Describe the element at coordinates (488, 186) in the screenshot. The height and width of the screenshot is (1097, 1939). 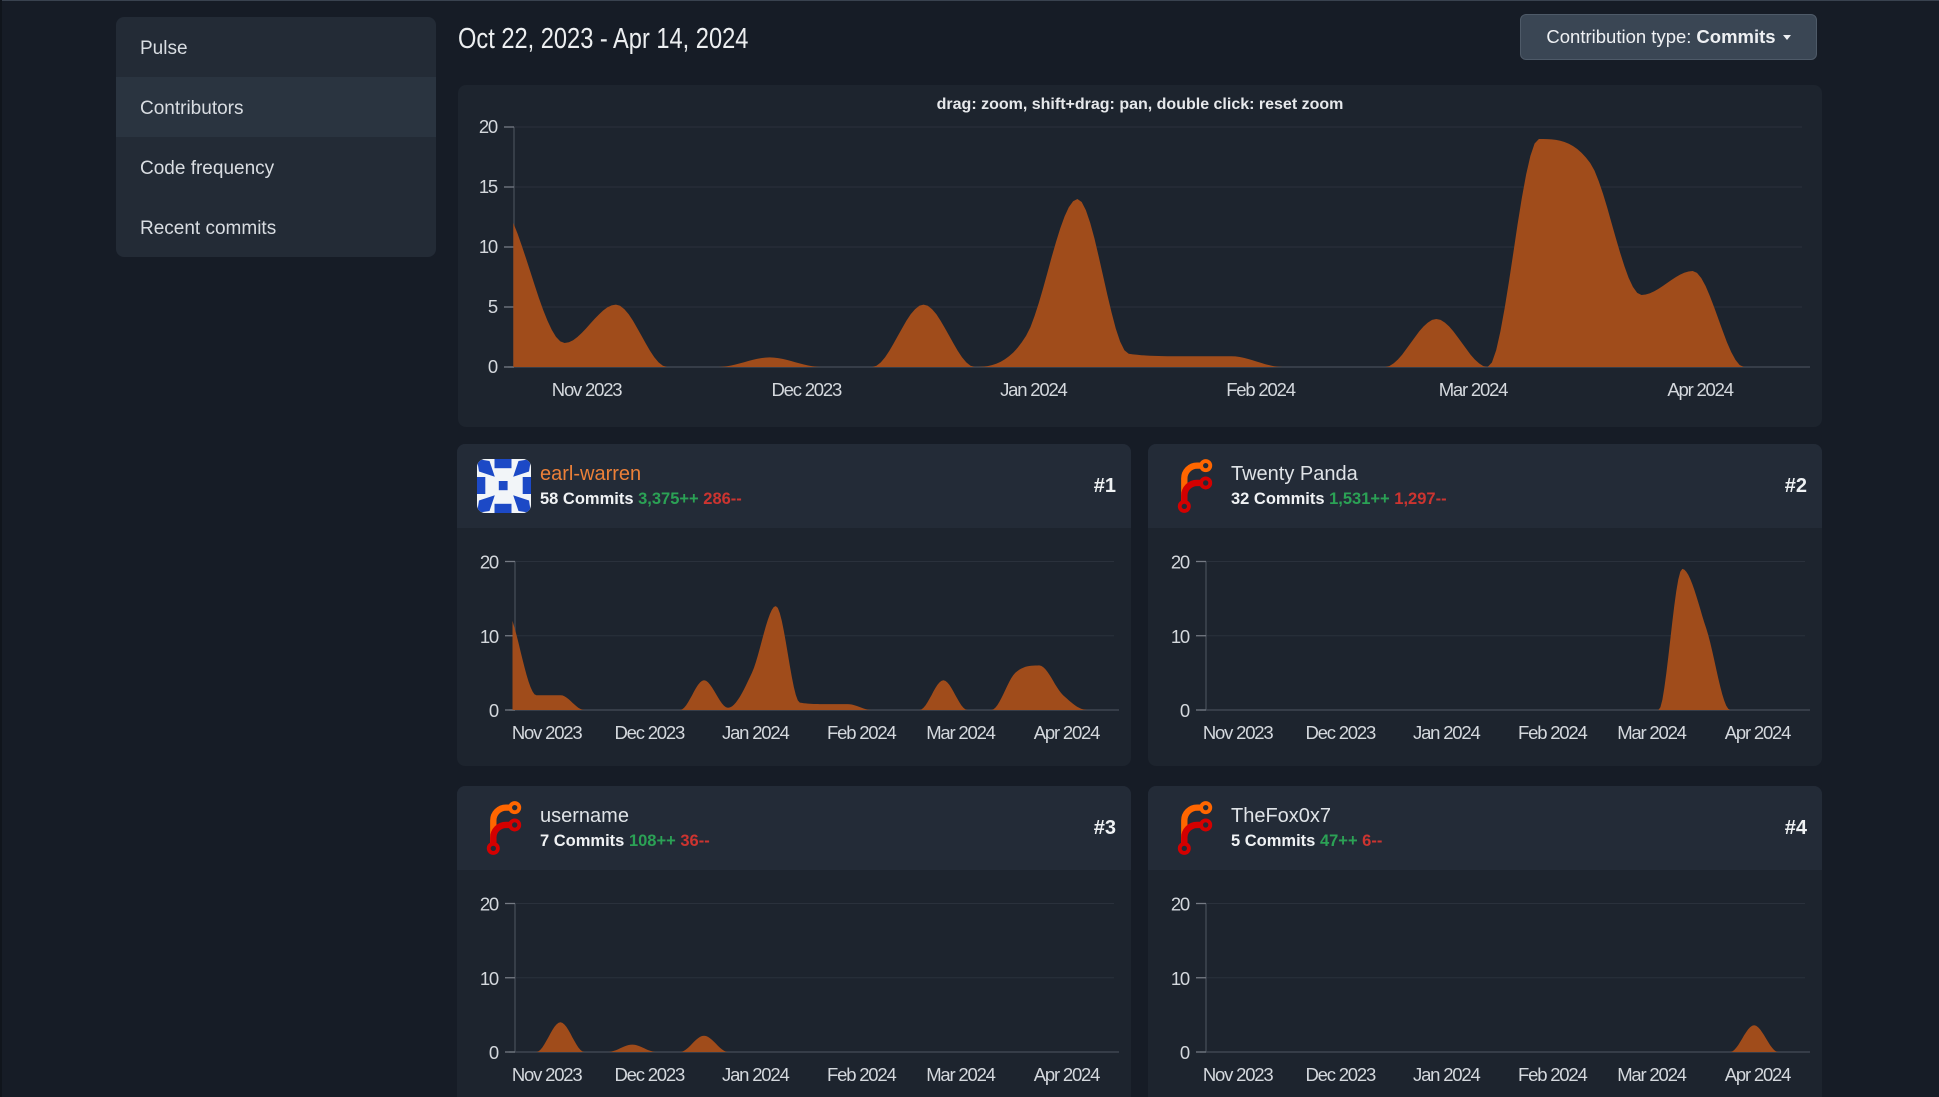
I see `svg-text: 15` at that location.